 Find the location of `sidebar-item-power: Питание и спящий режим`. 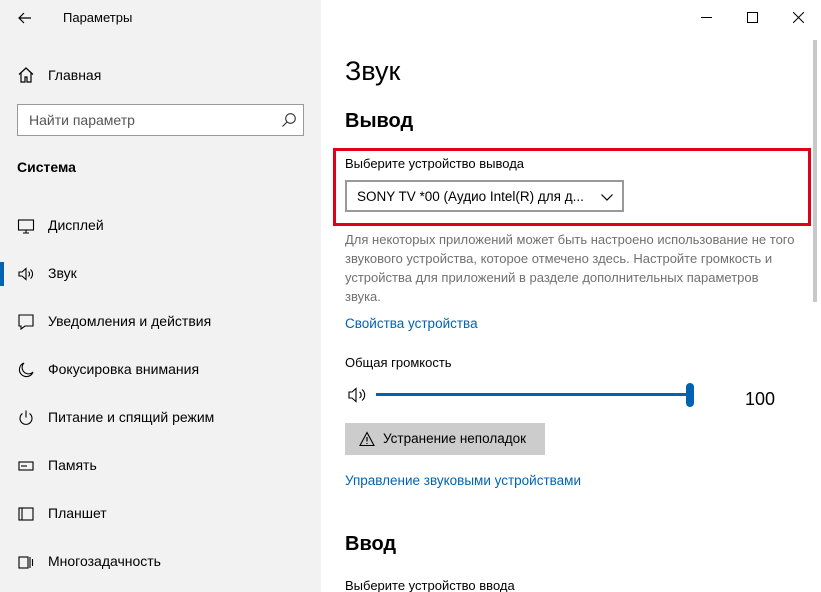

sidebar-item-power: Питание и спящий режим is located at coordinates (160, 418).